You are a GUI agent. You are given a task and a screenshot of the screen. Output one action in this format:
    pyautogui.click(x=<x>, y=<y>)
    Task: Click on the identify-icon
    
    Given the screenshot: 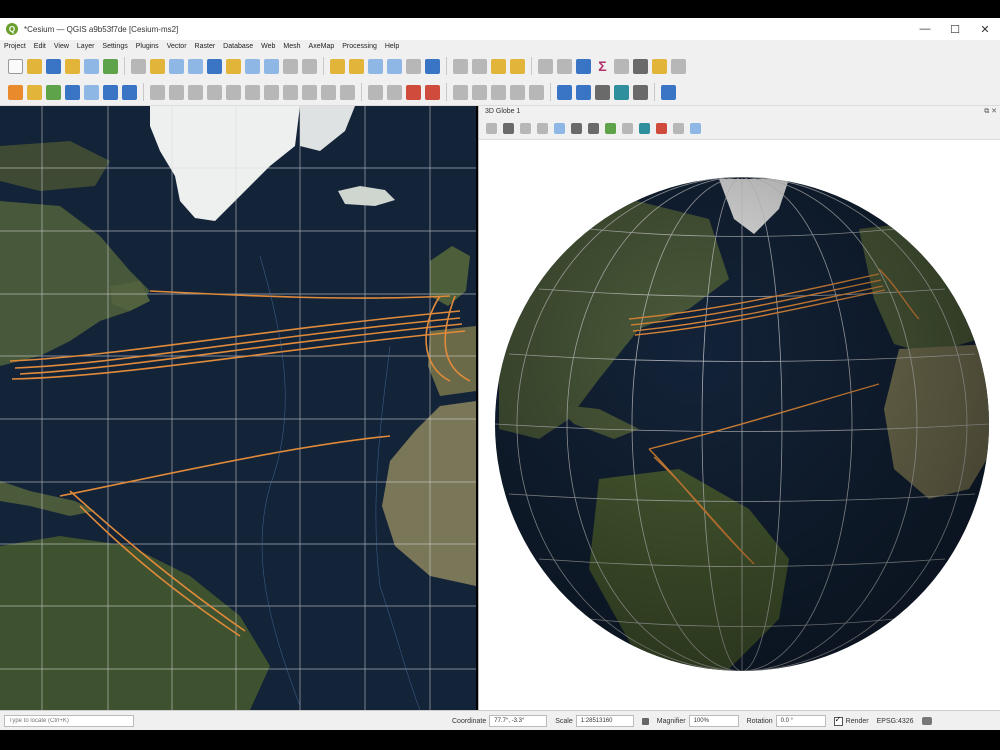 What is the action you would take?
    pyautogui.click(x=460, y=66)
    